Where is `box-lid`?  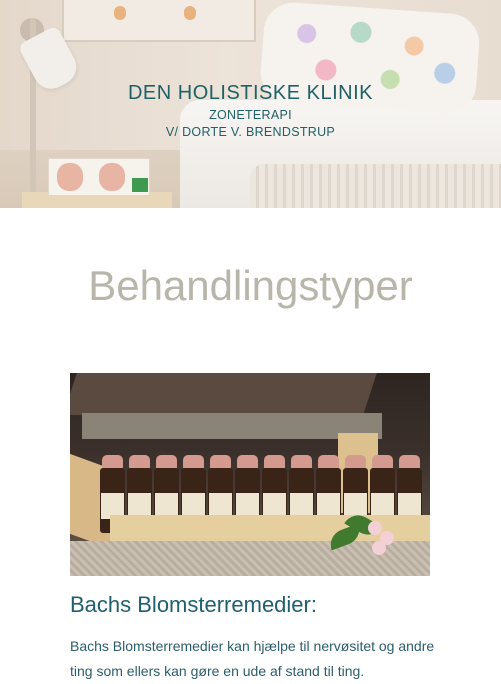 box-lid is located at coordinates (223, 394).